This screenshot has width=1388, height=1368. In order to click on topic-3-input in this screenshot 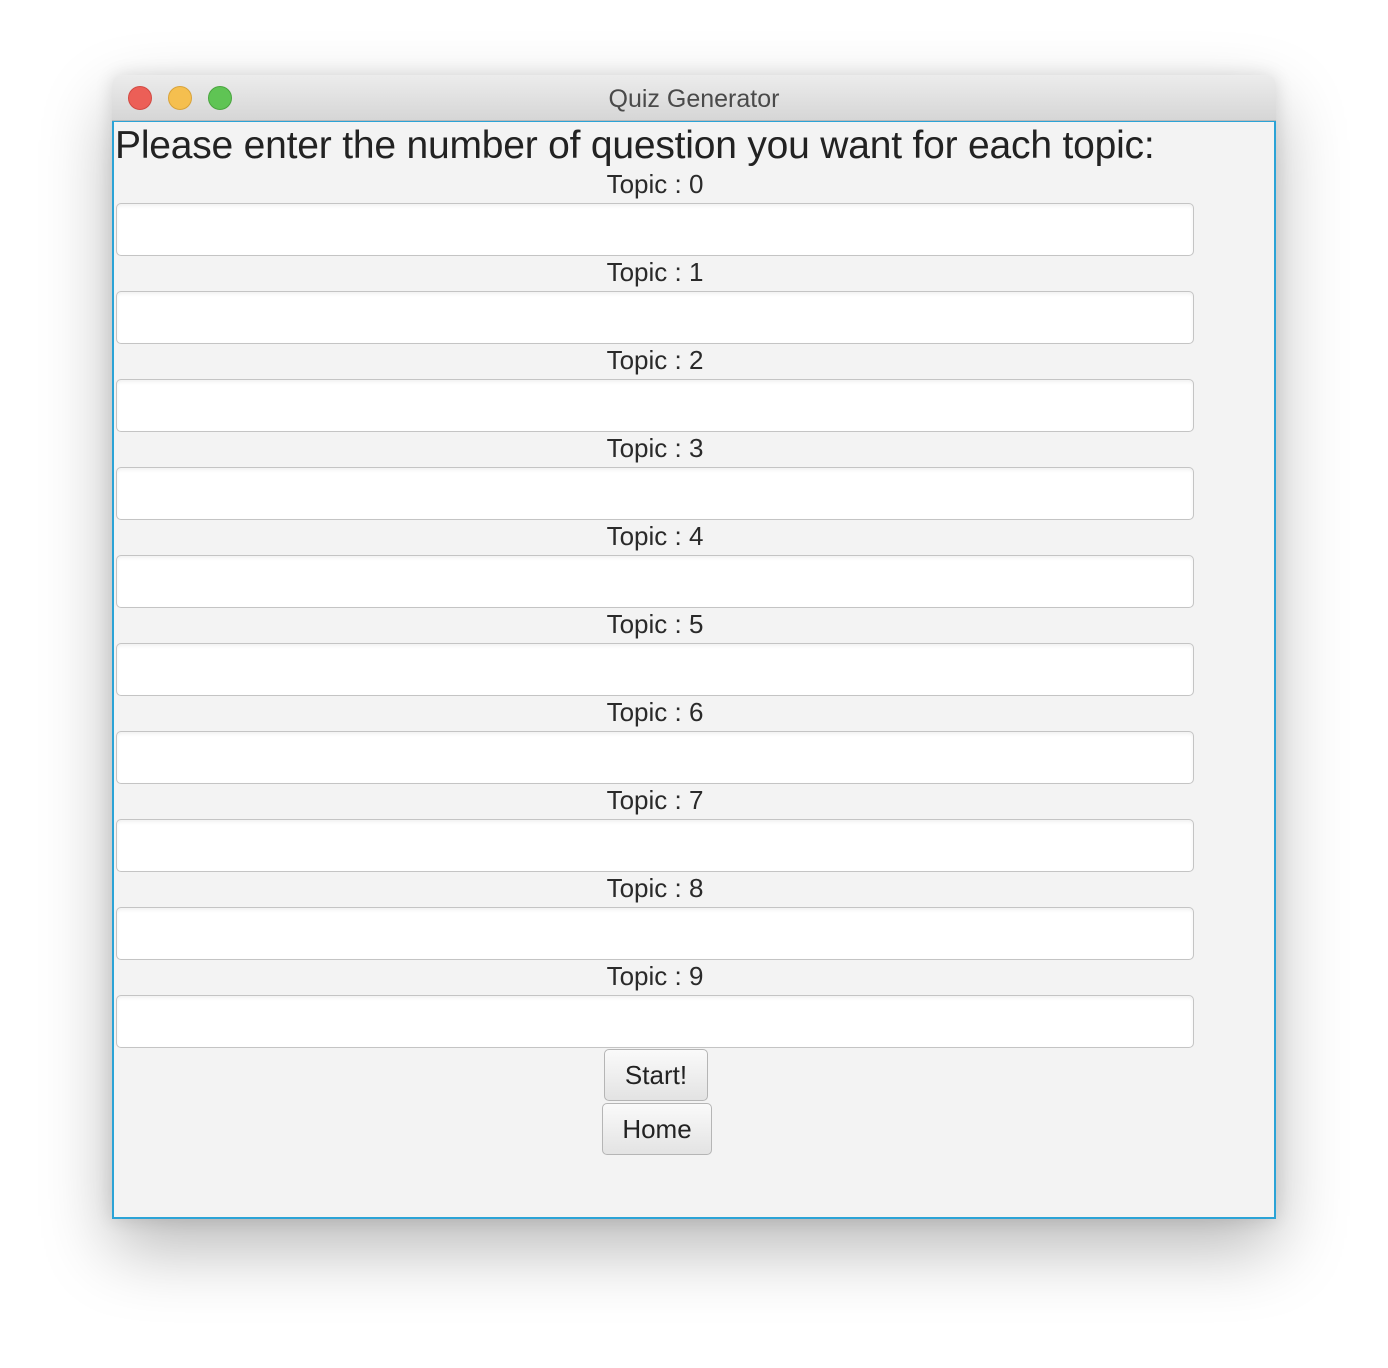, I will do `click(655, 493)`.